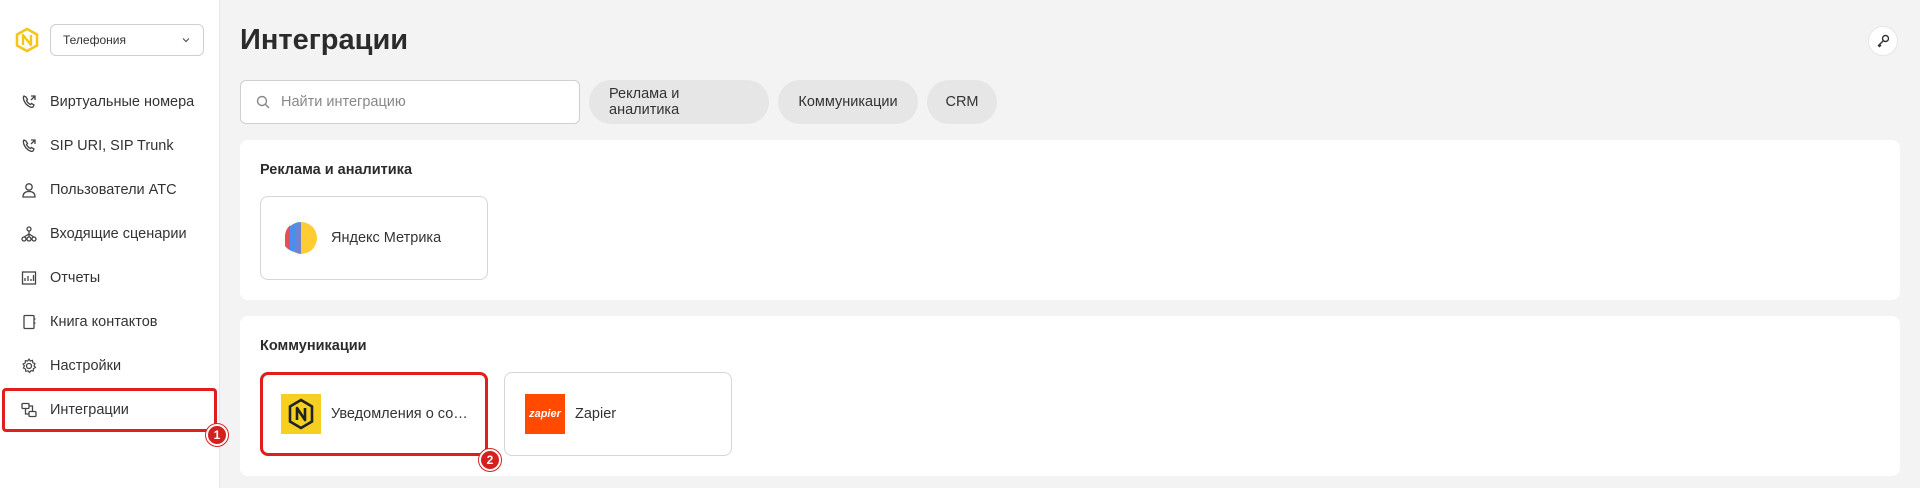  Describe the element at coordinates (217, 435) in the screenshot. I see `annotation-badge-1: 1` at that location.